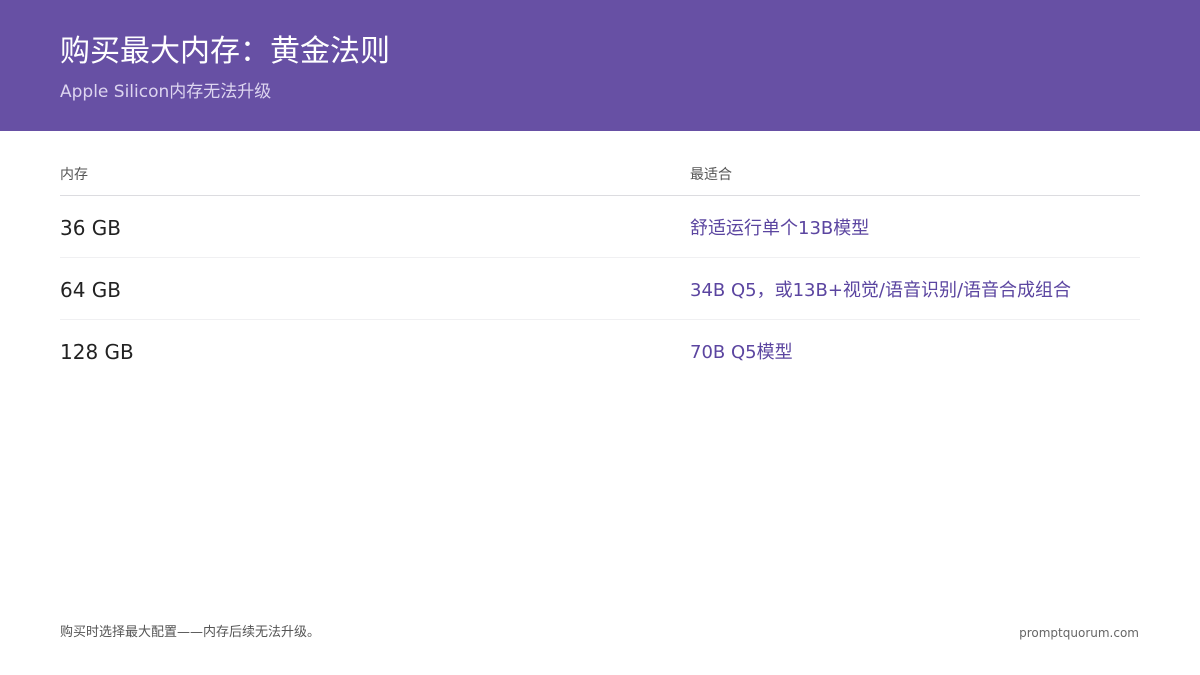 This screenshot has width=1200, height=675. What do you see at coordinates (711, 175) in the screenshot?
I see `column-header-best-for: 最适合` at bounding box center [711, 175].